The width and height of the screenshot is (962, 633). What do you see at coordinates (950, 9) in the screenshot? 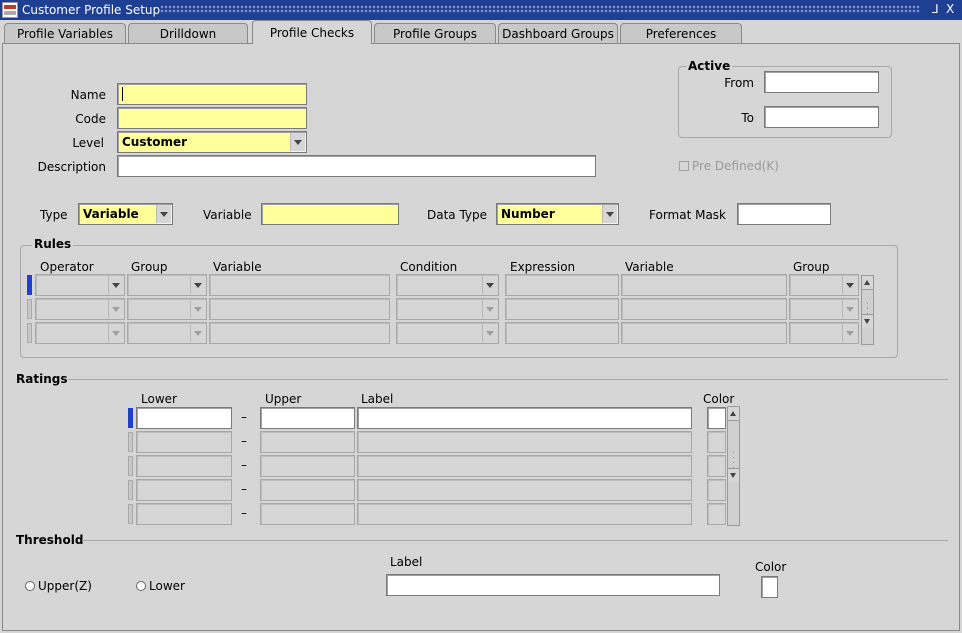
I see `close-icon: X` at bounding box center [950, 9].